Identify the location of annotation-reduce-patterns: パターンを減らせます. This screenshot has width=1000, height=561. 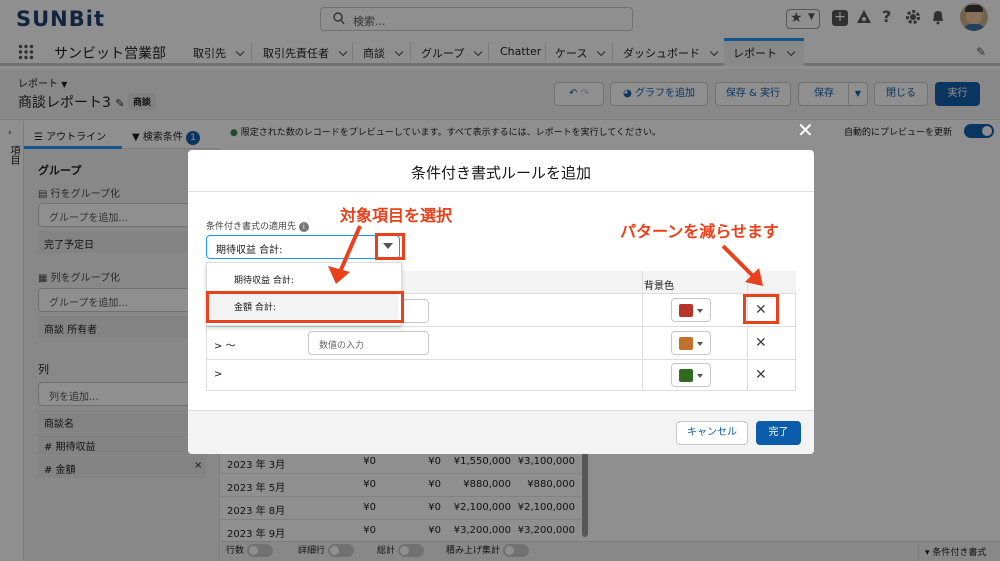
(699, 231).